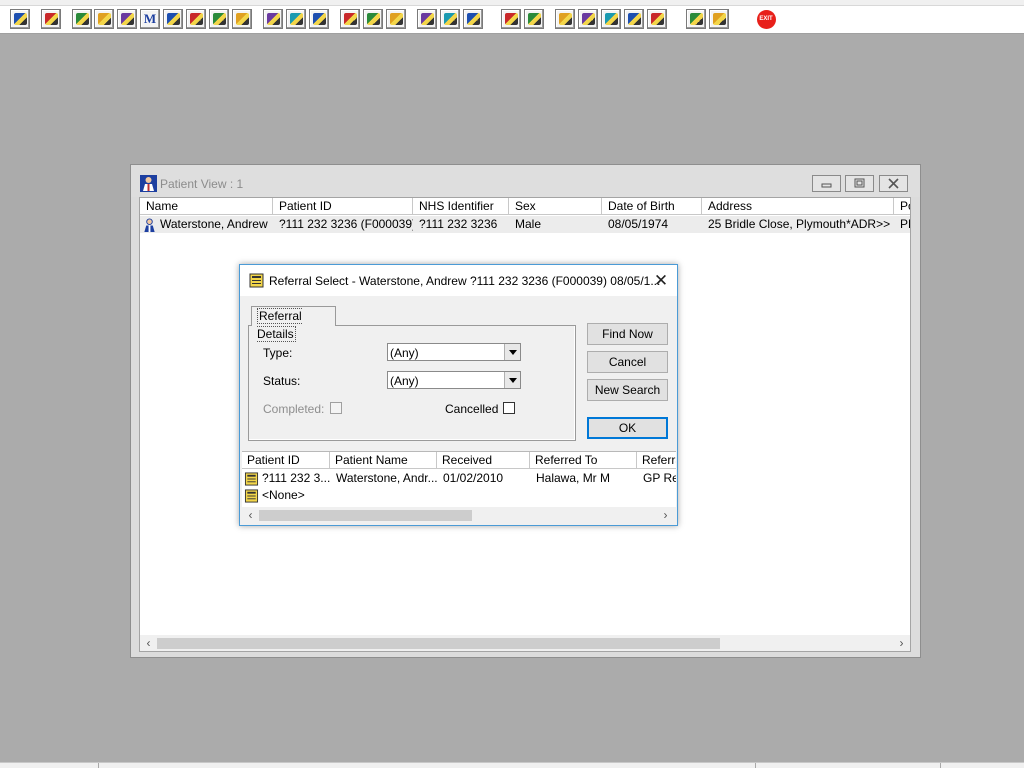 The height and width of the screenshot is (768, 1024). Describe the element at coordinates (611, 19) in the screenshot. I see `mail-check-button` at that location.